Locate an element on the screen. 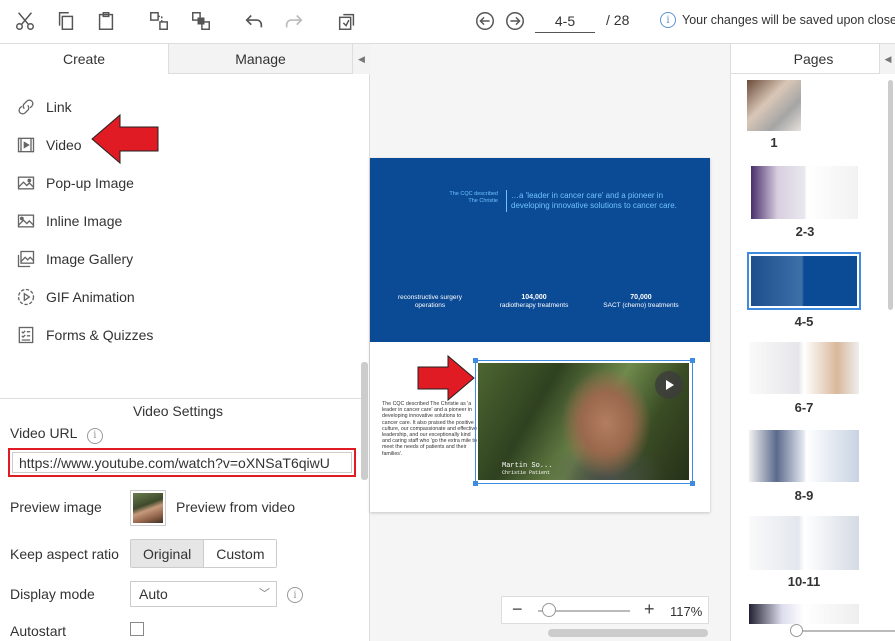 This screenshot has height=641, width=895. create-item-forms-quizzes: Forms & Quizzes is located at coordinates (180, 335).